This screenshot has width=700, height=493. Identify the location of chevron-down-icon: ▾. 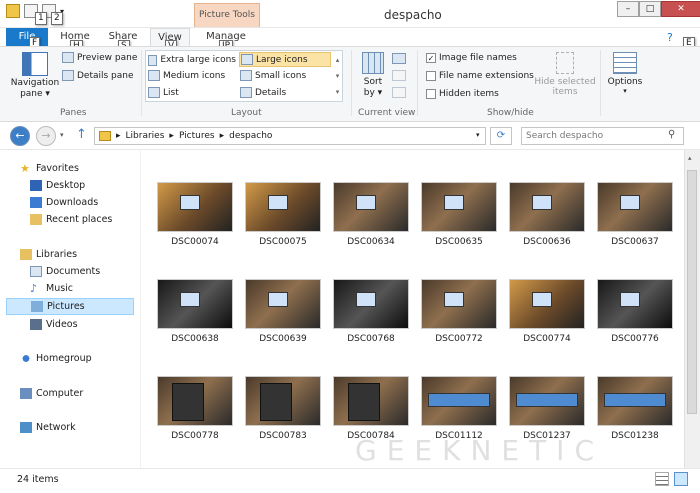
(625, 91).